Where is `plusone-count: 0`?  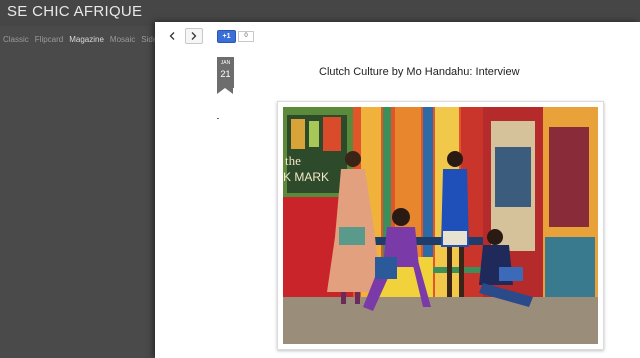 plusone-count: 0 is located at coordinates (246, 36).